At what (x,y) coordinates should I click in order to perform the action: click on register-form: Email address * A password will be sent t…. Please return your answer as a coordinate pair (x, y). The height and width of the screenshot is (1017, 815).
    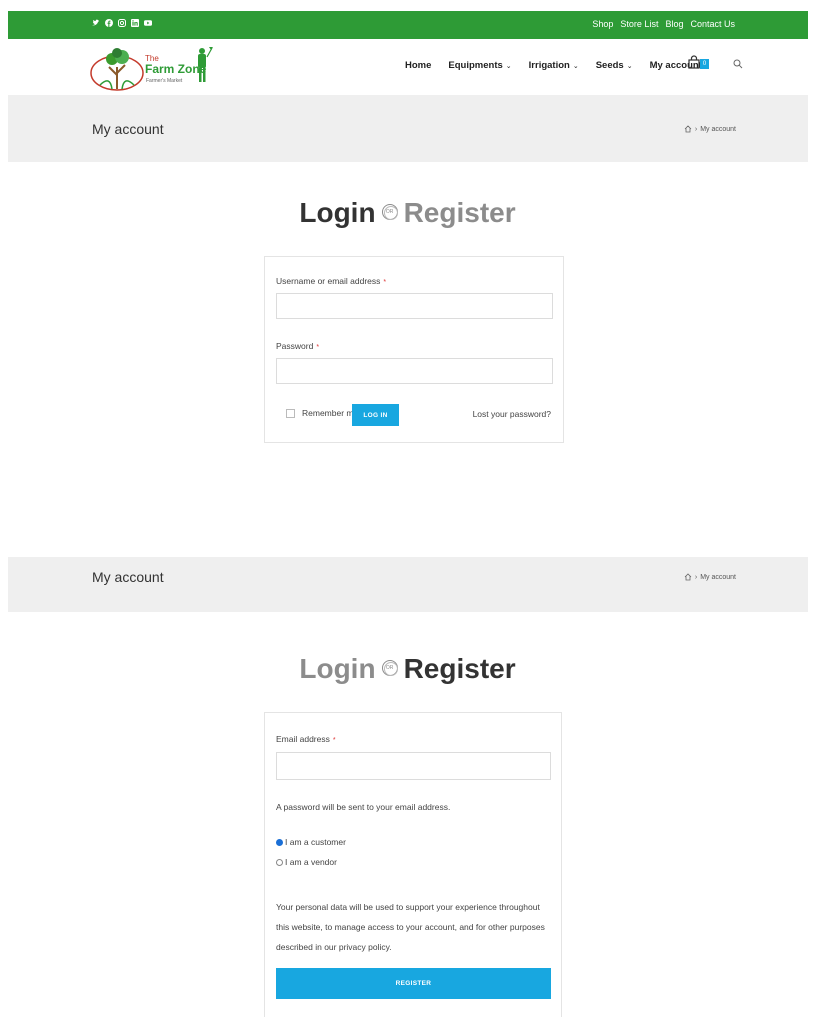
    Looking at the image, I should click on (413, 864).